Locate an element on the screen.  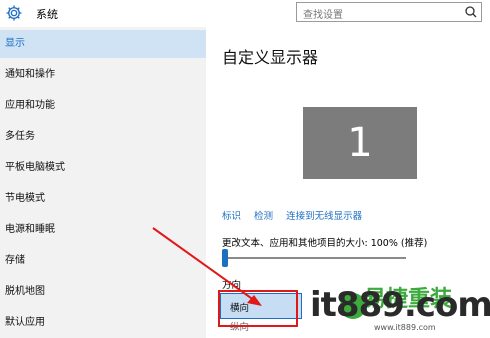
watermark-brand: it889.com is located at coordinates (400, 305).